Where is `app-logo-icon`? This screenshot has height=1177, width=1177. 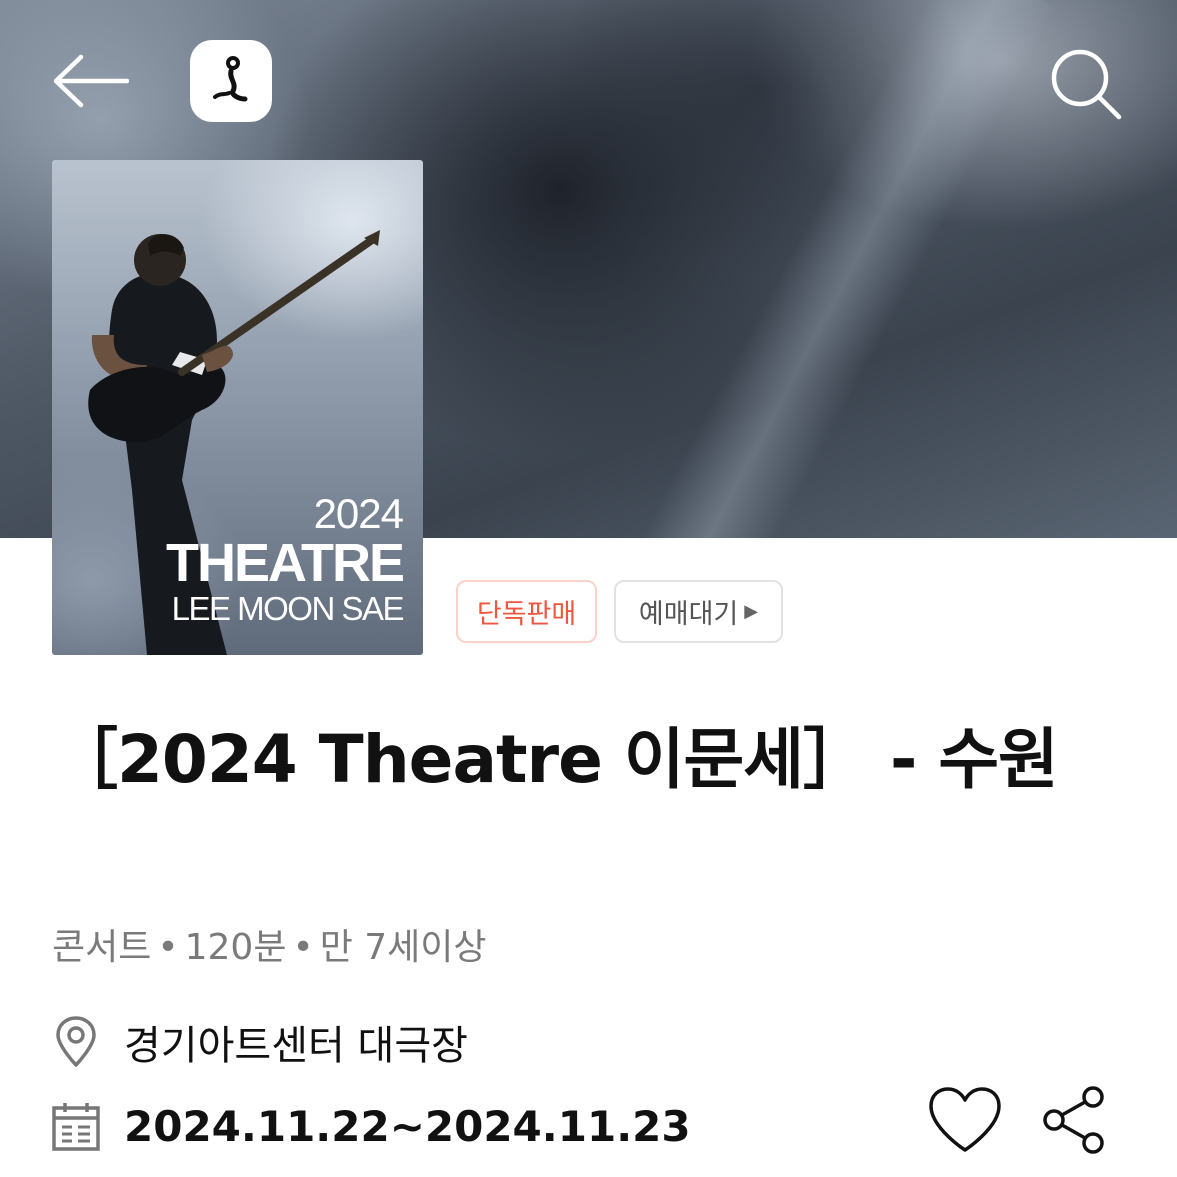
app-logo-icon is located at coordinates (230, 79).